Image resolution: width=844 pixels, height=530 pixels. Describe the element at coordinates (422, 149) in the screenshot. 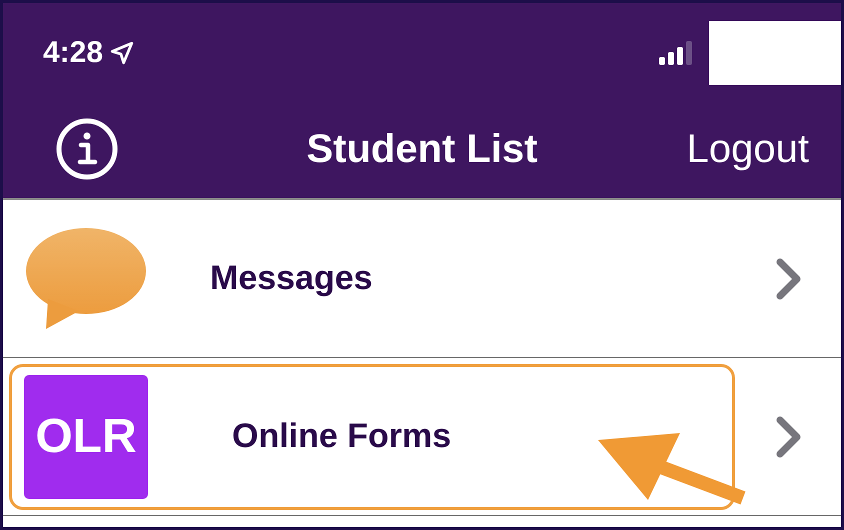

I see `screen-title: Student List` at that location.